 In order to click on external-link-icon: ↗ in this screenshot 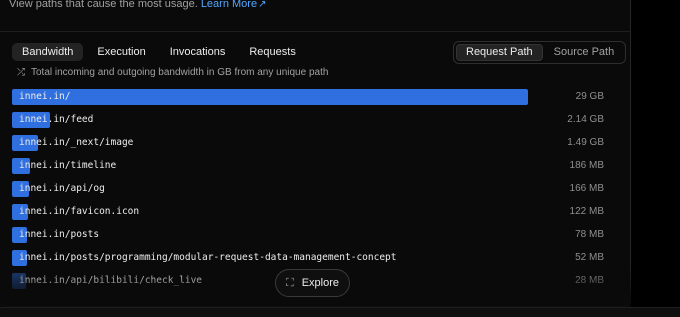, I will do `click(262, 5)`.